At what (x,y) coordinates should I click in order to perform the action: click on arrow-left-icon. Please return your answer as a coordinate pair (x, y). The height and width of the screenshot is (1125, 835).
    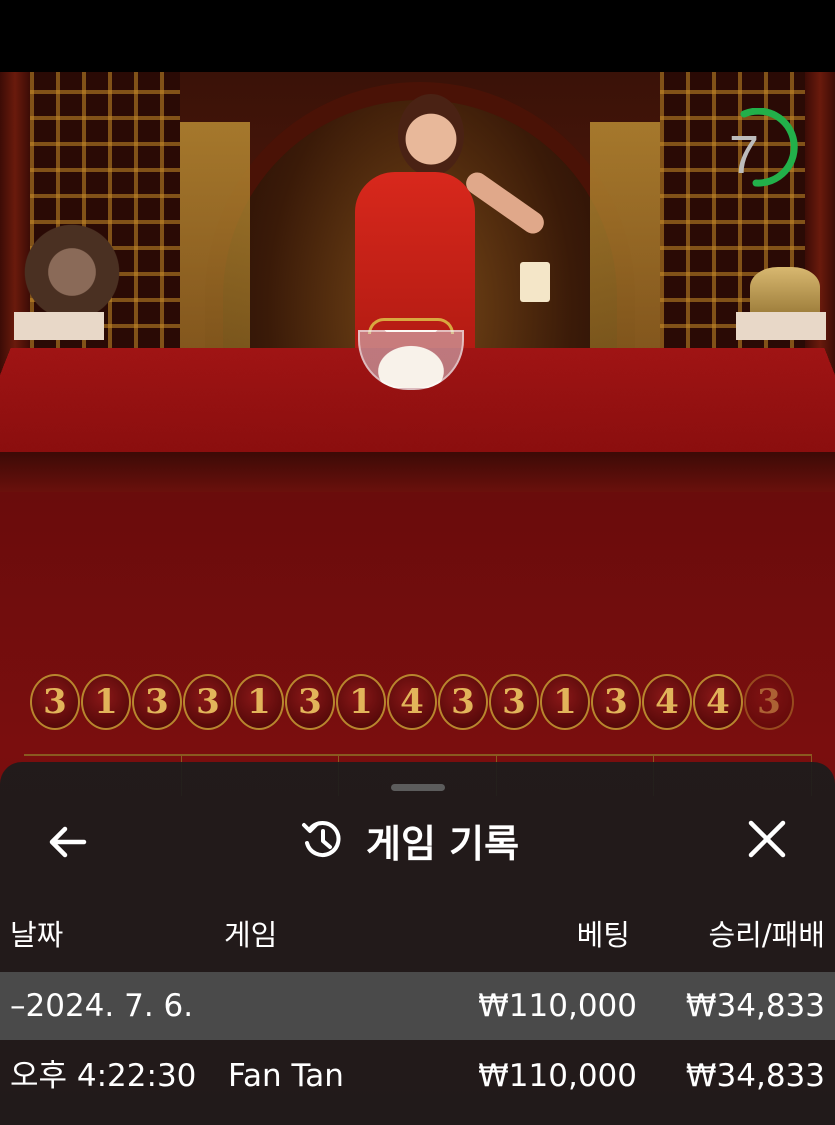
    Looking at the image, I should click on (68, 842).